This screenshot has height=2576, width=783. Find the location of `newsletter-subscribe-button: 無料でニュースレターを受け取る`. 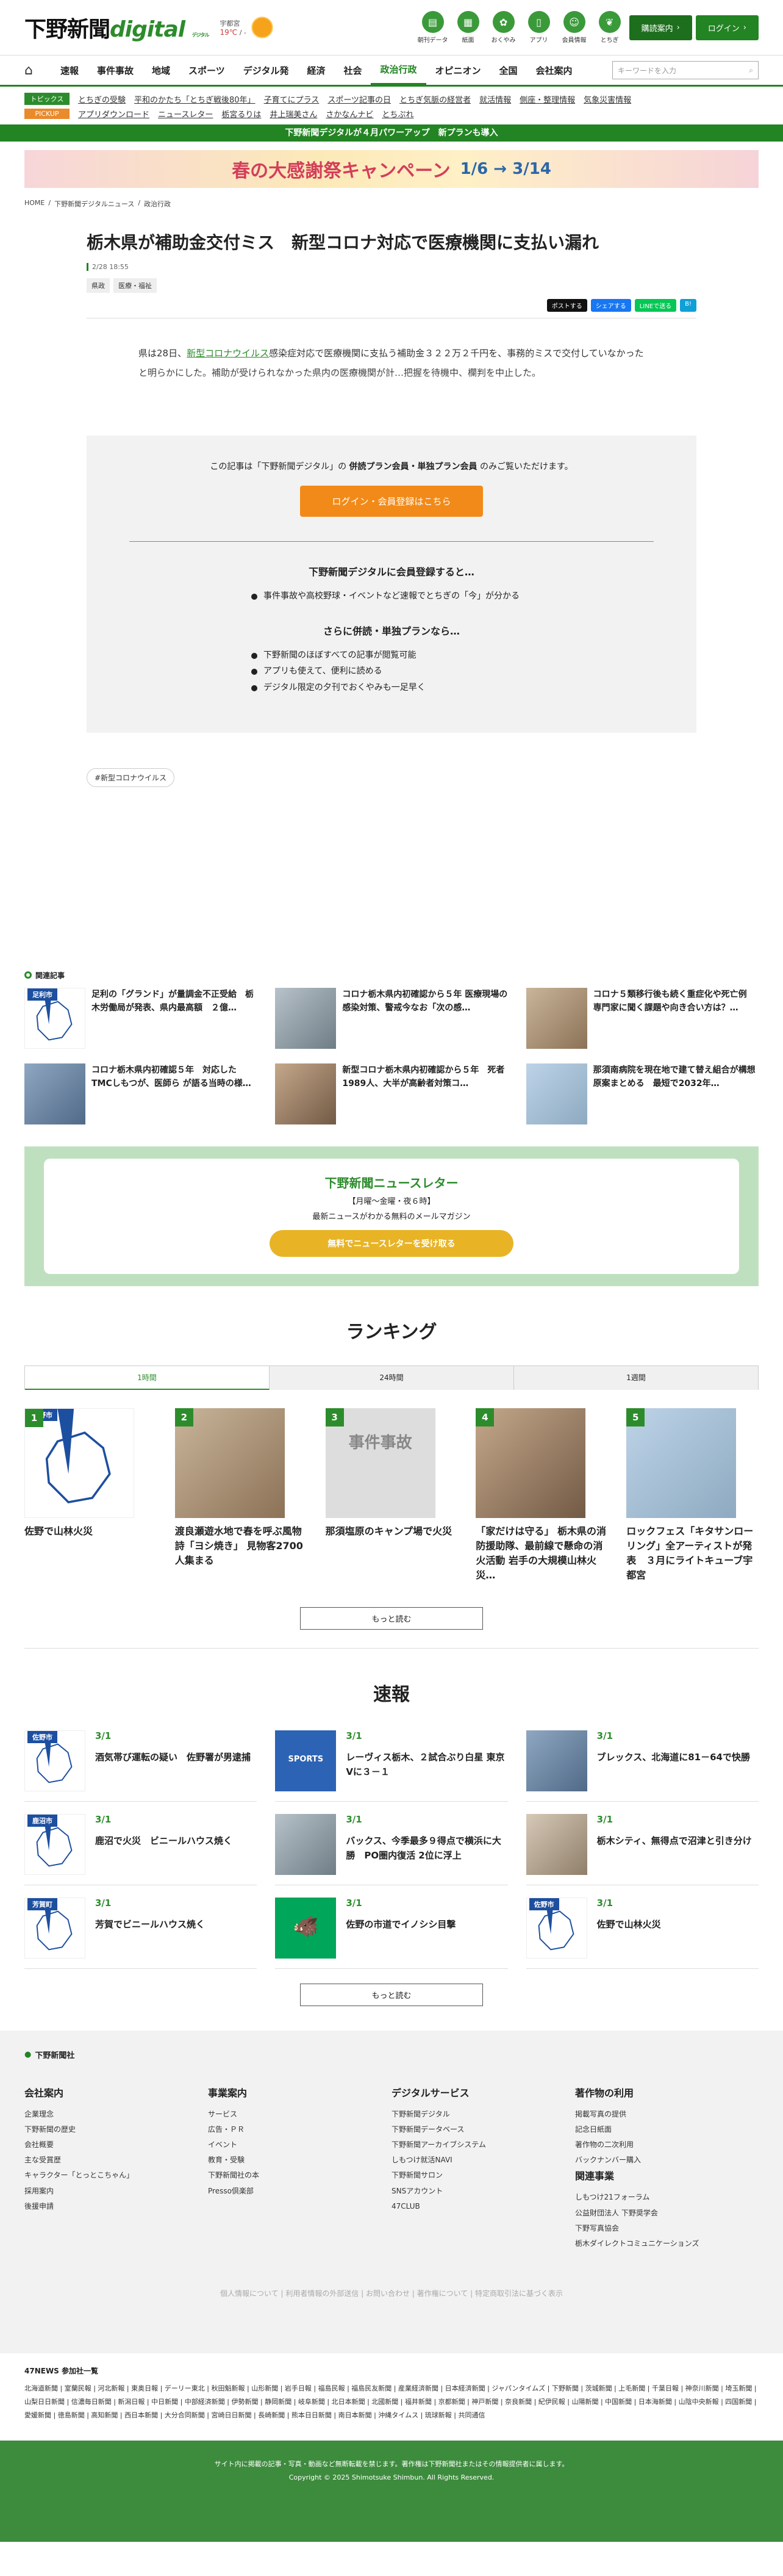

newsletter-subscribe-button: 無料でニュースレターを受け取る is located at coordinates (391, 1243).